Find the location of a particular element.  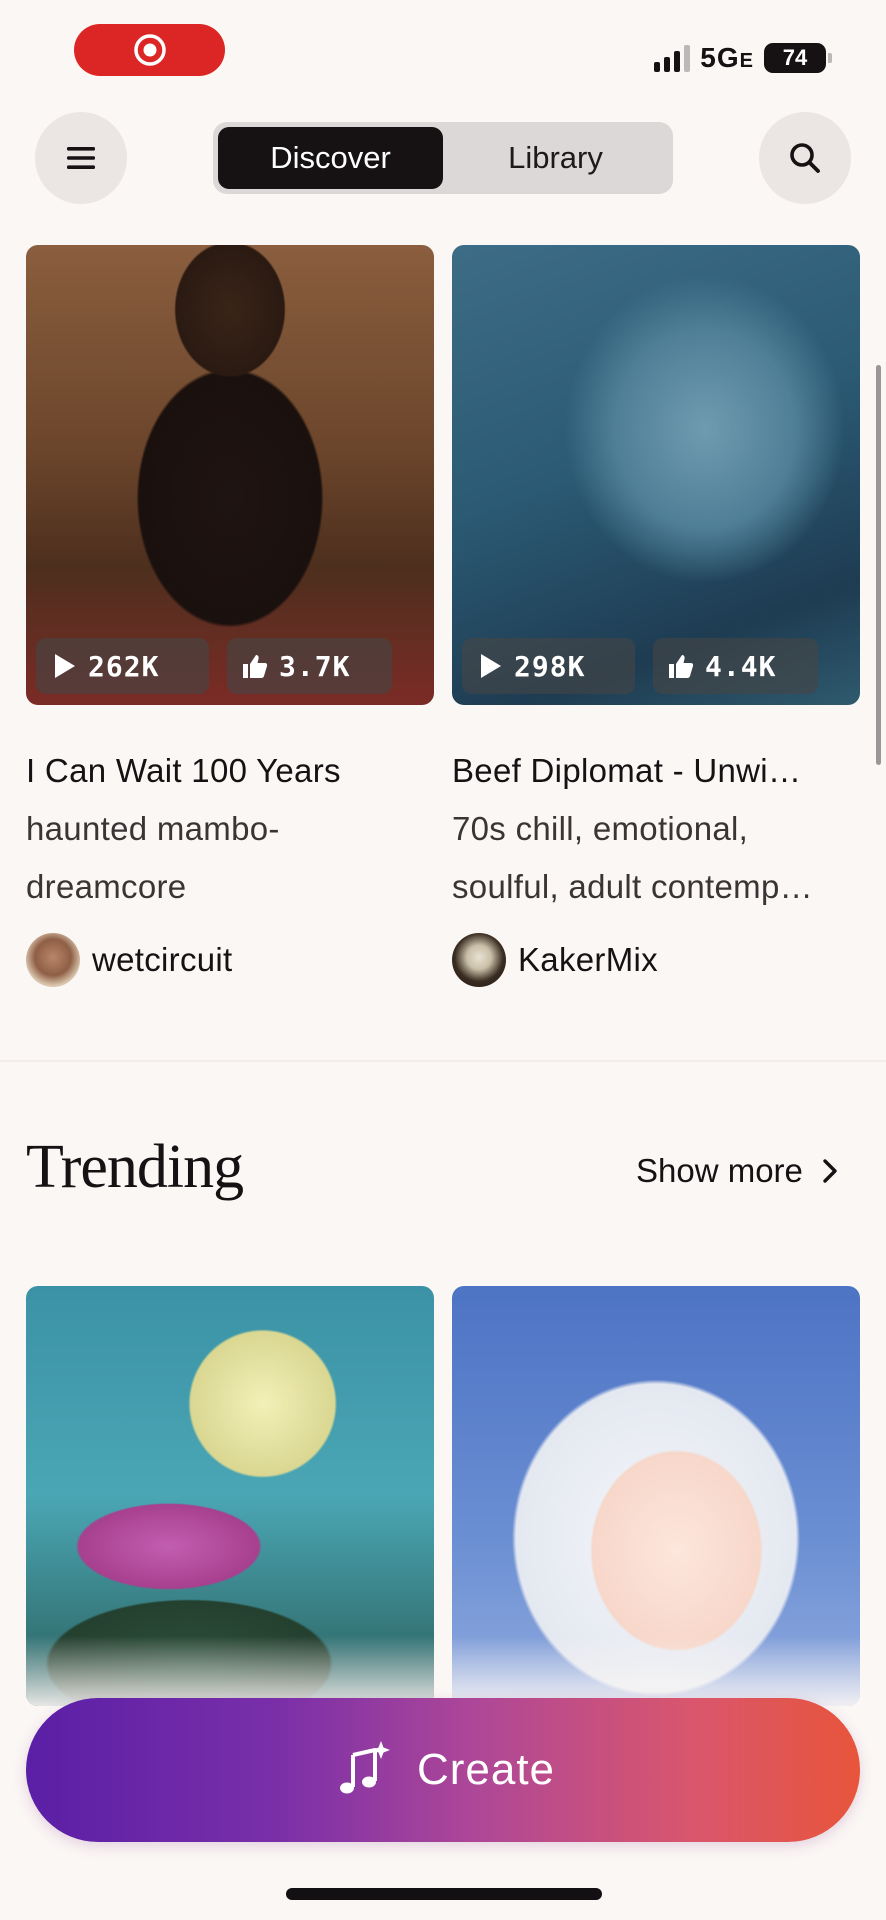

status-bar: 5GE 74 is located at coordinates (443, 50).